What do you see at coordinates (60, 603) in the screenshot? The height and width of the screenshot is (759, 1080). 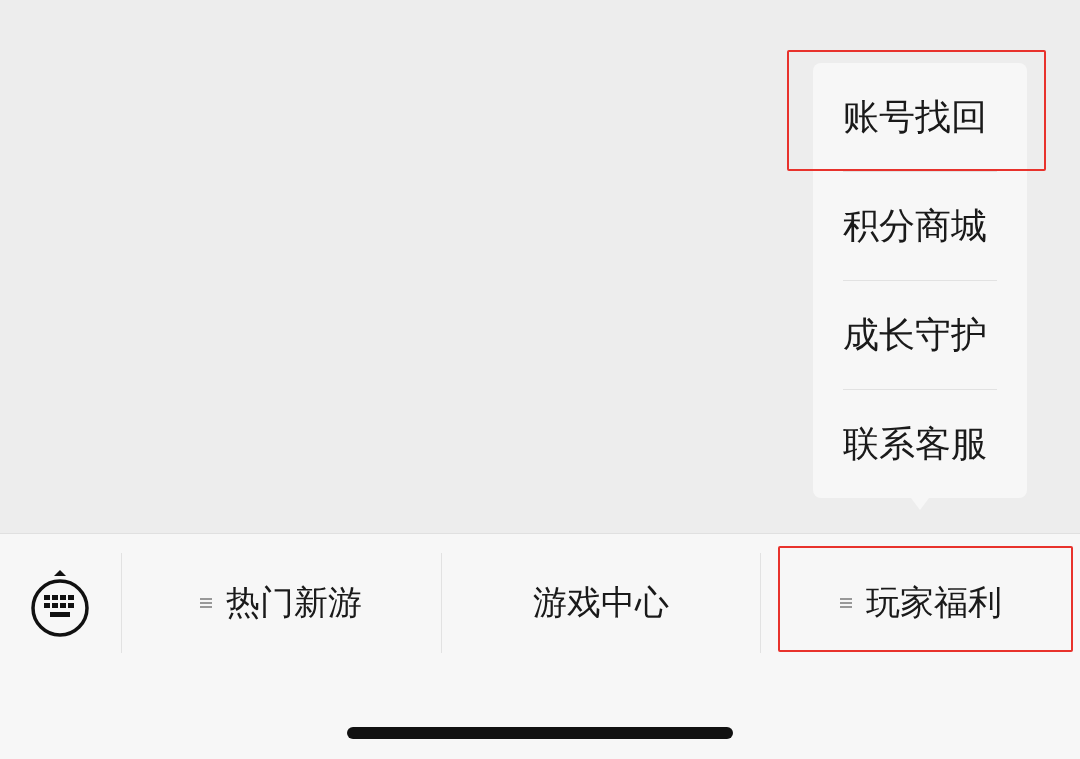 I see `keyboard-icon` at bounding box center [60, 603].